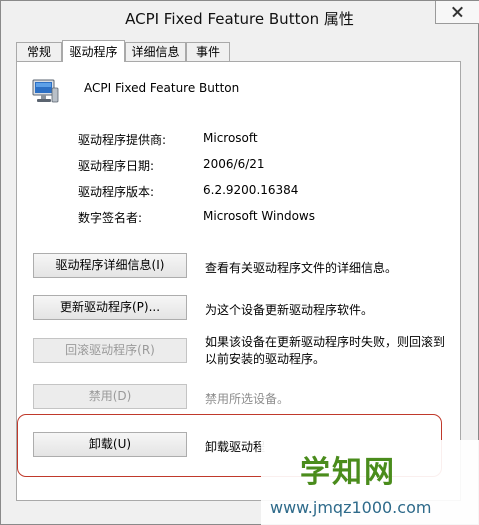 This screenshot has height=525, width=479. I want to click on disable-button: 禁用(D), so click(110, 396).